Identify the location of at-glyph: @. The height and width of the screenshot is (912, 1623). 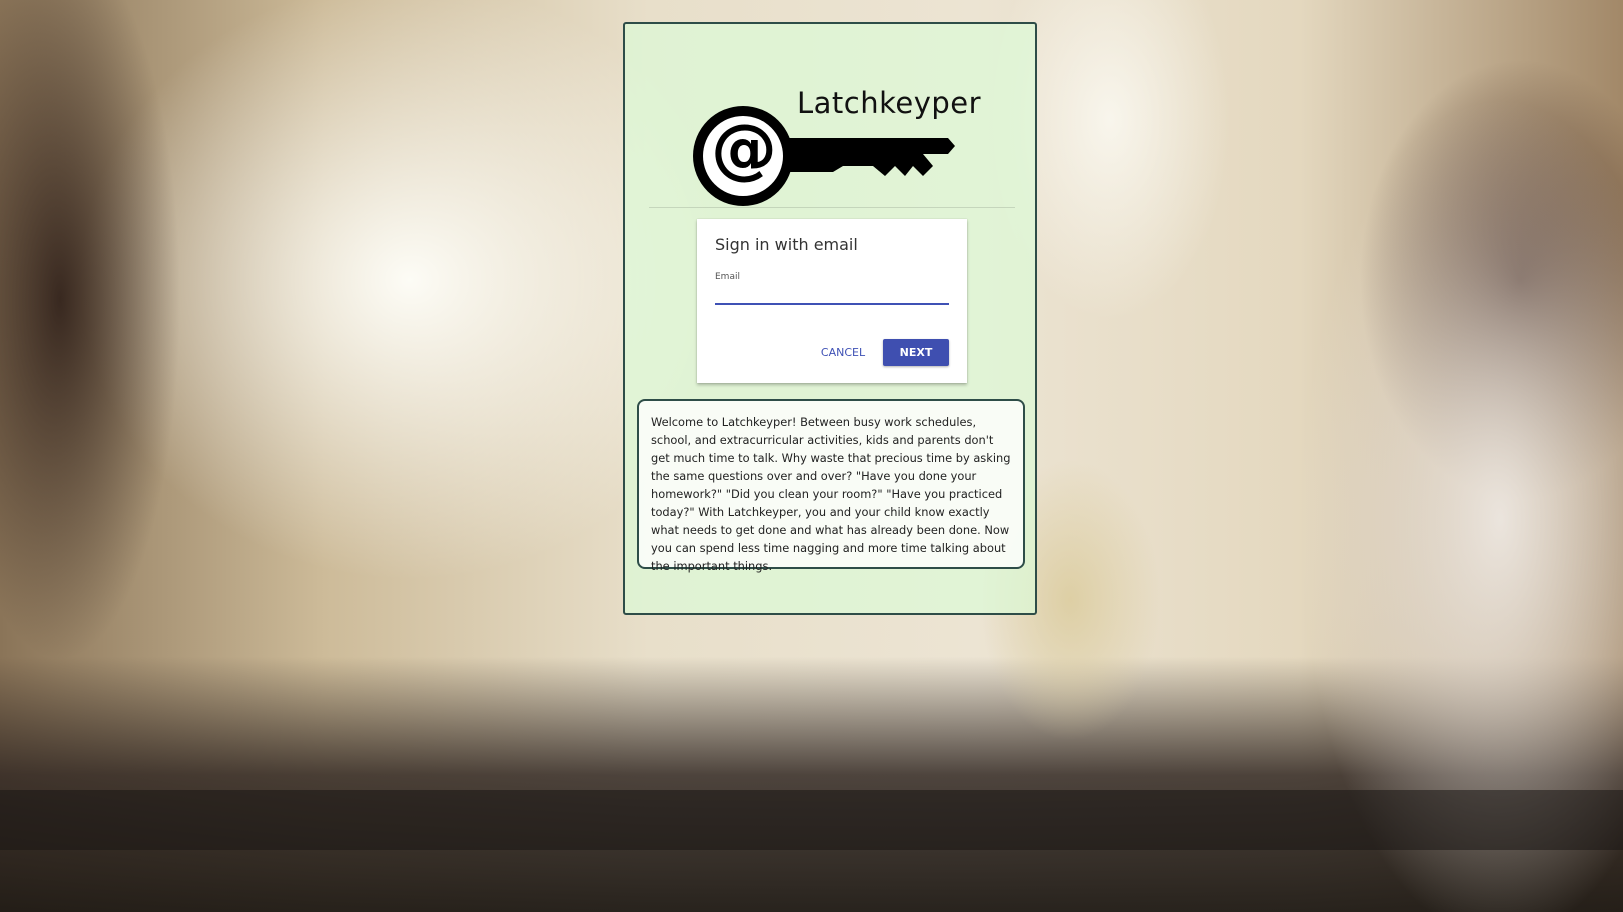
(744, 148).